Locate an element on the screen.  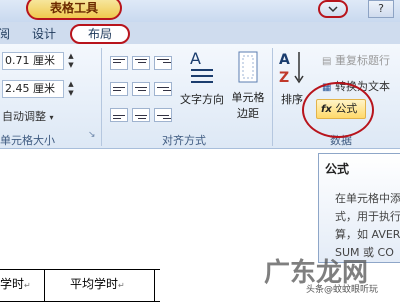
repeat-header-icon: ▤ is located at coordinates (327, 61).